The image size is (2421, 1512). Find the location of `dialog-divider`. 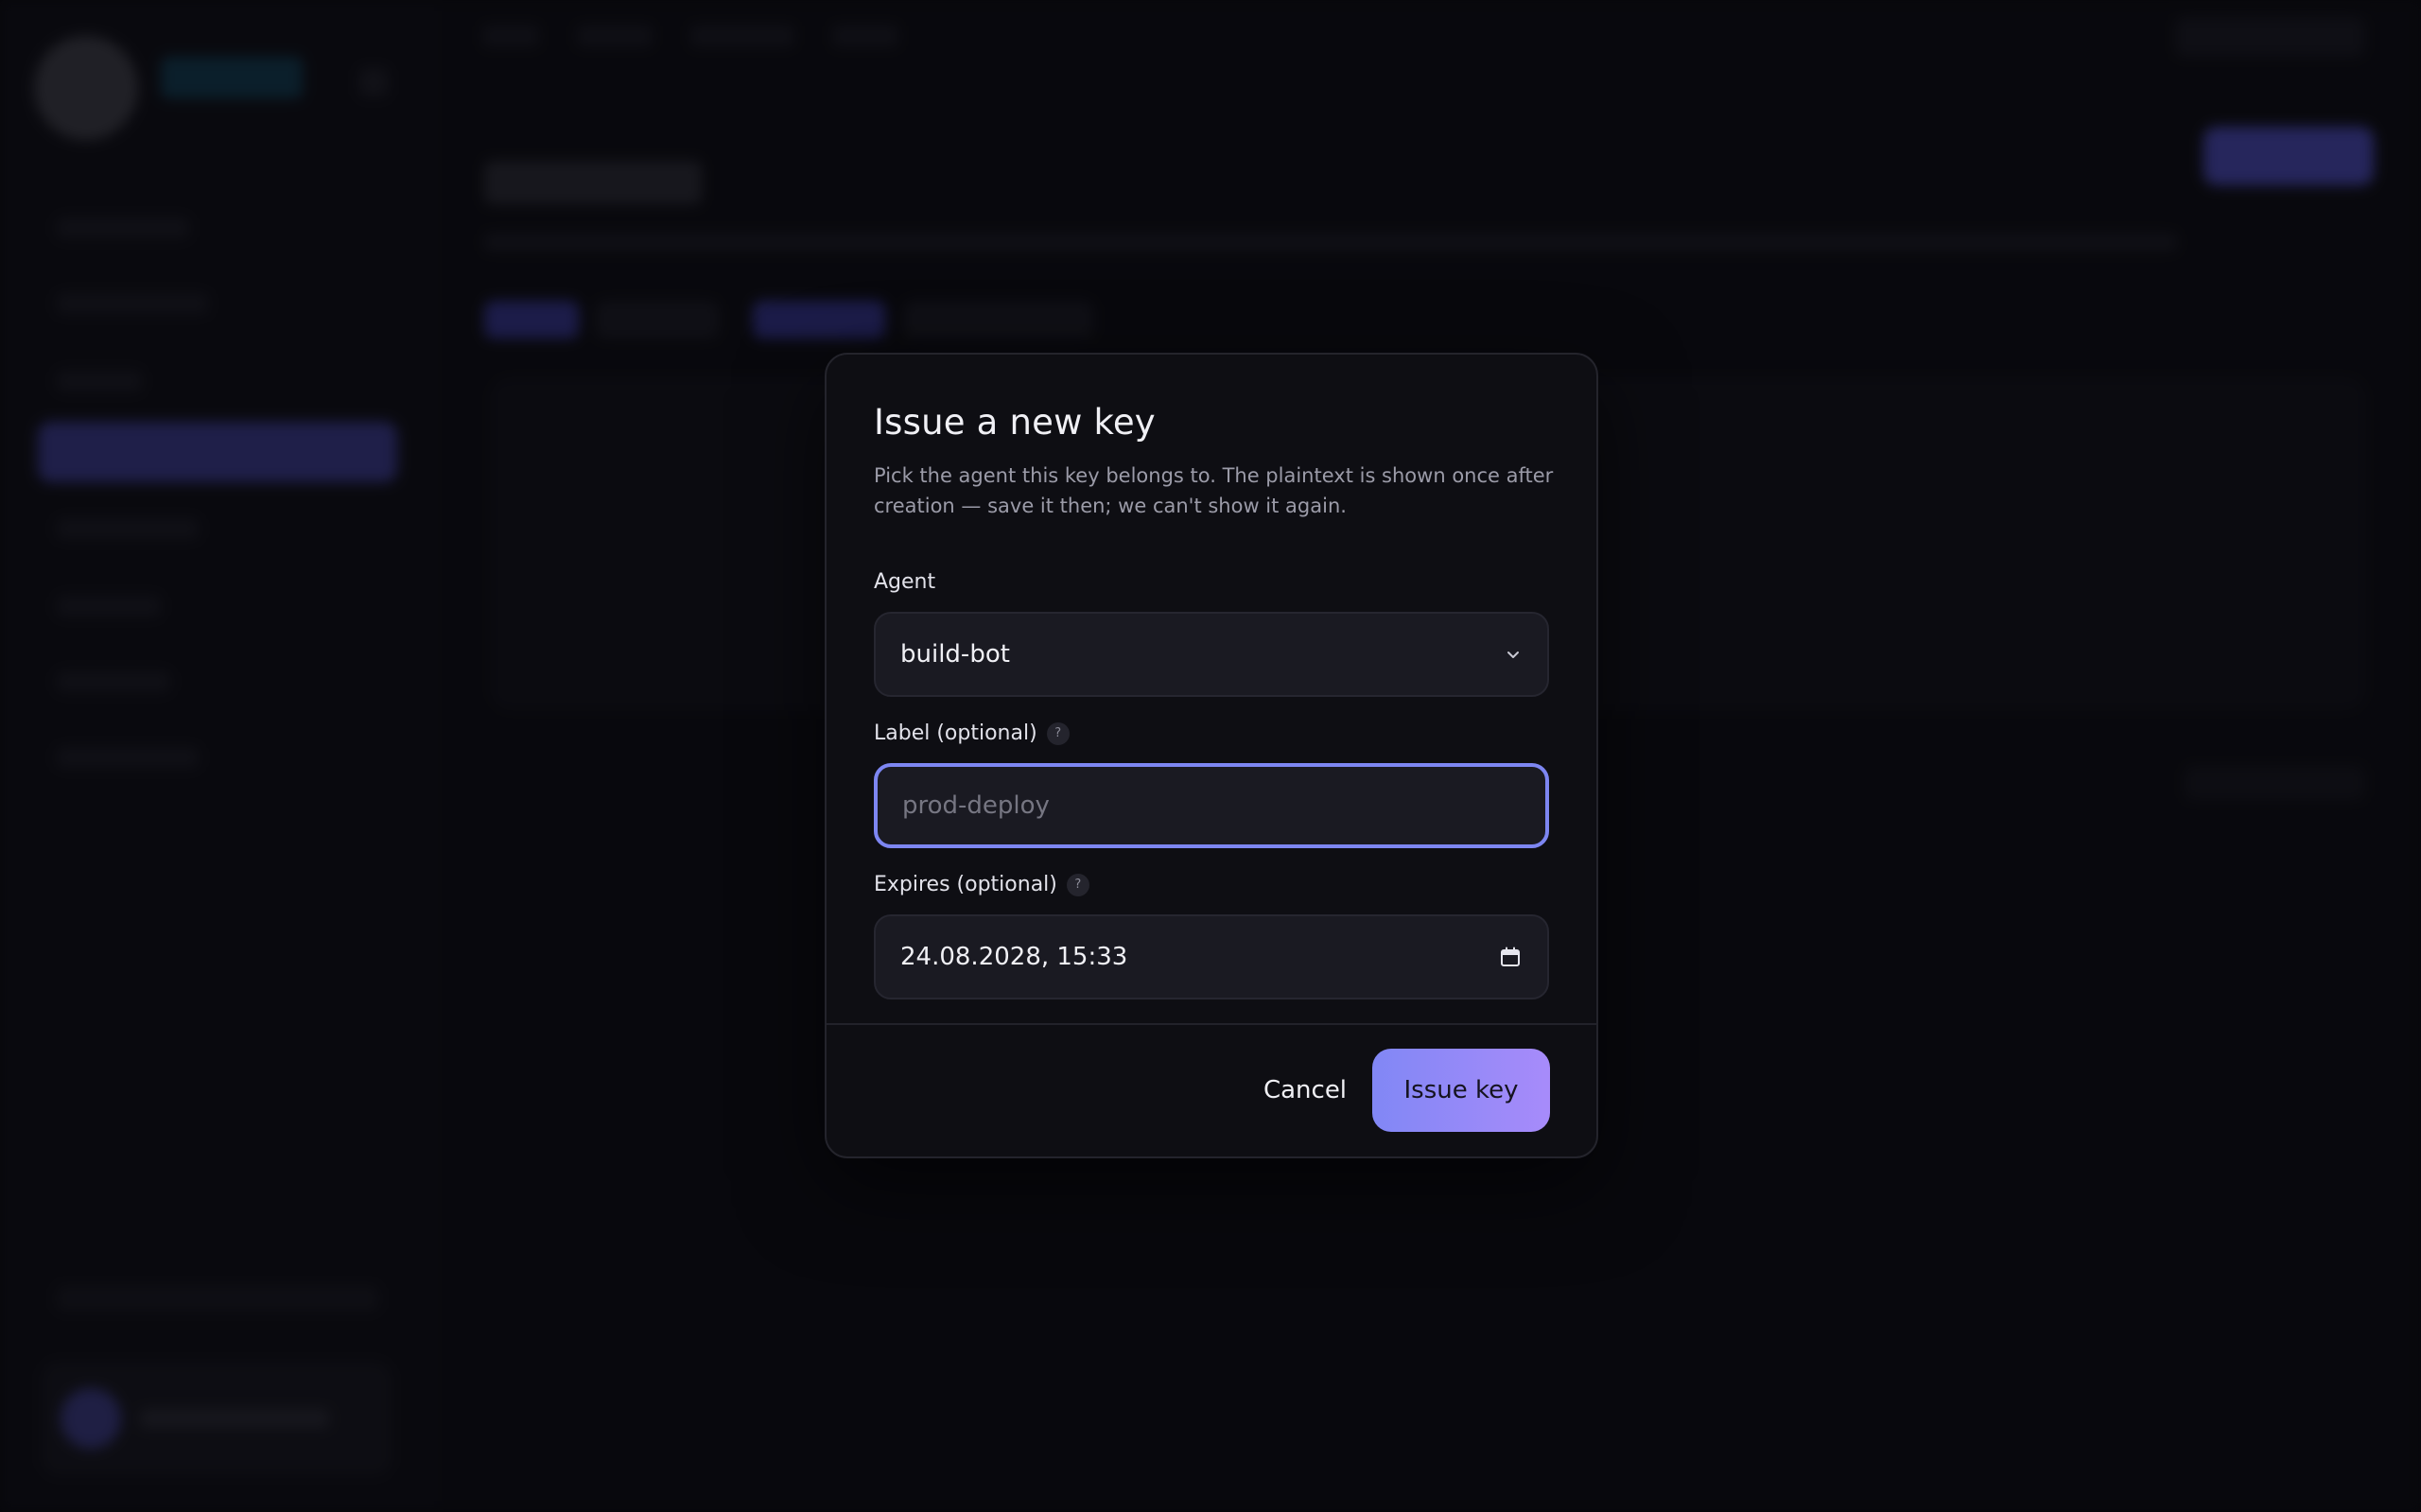

dialog-divider is located at coordinates (1211, 1024).